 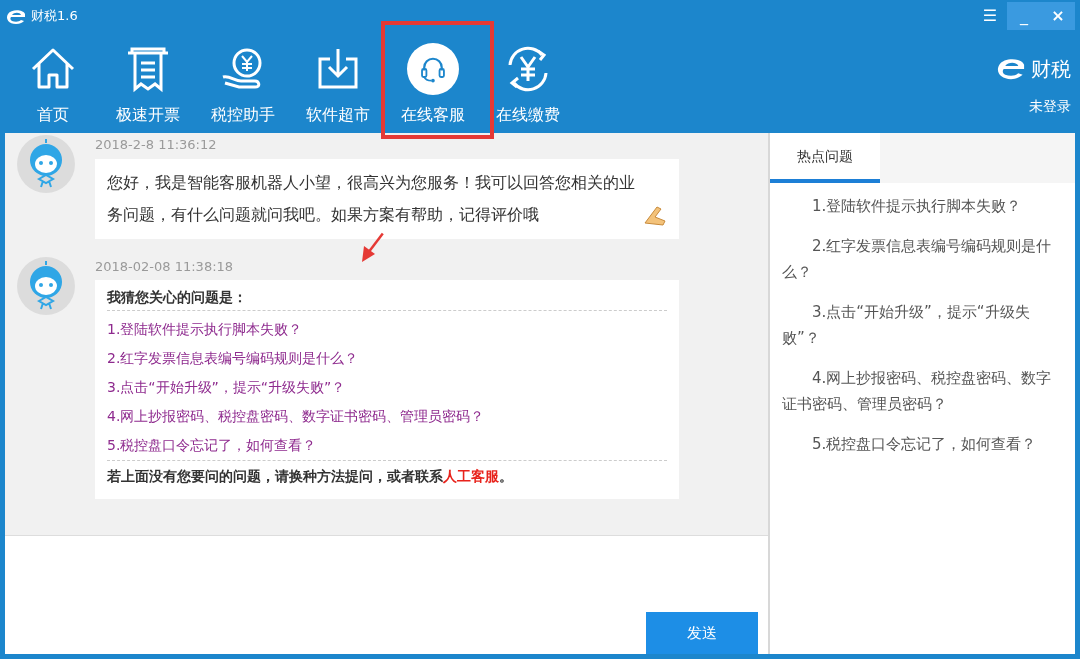 I want to click on brand-logo-text: 财税, so click(x=1051, y=69).